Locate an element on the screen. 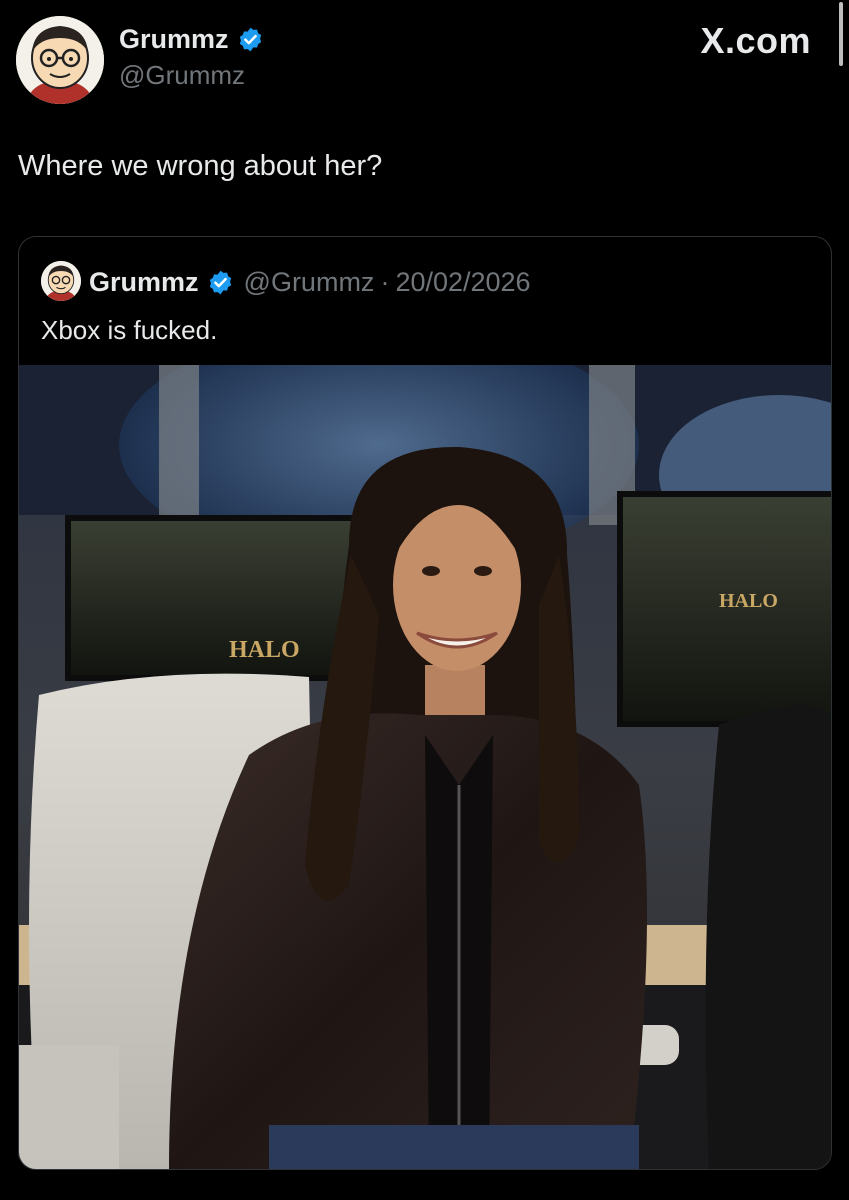  quoted-tweet-header: Grummz @Grummz · 20/02/2026 is located at coordinates (310, 282).